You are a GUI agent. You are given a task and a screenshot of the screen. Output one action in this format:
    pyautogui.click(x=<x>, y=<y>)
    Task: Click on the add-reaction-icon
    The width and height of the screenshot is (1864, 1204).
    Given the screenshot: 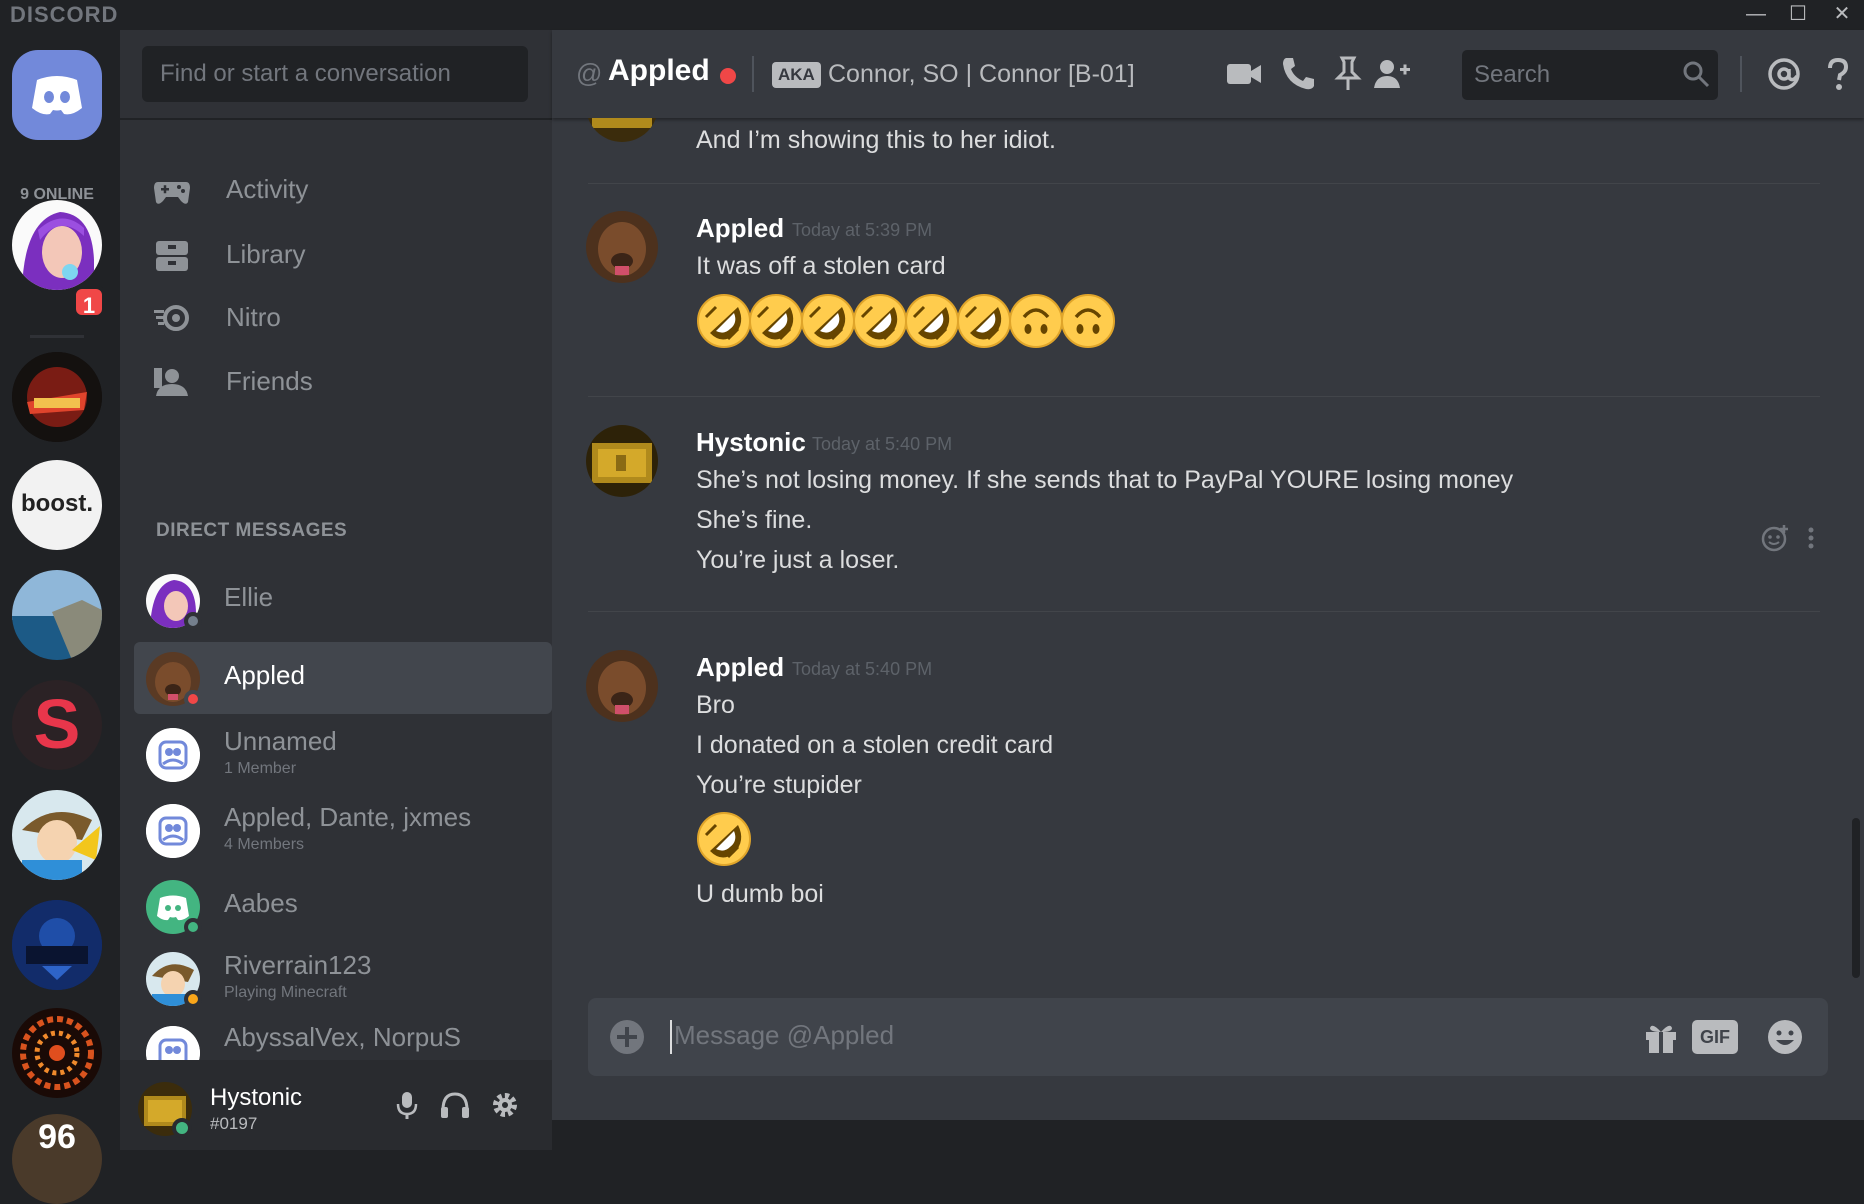 What is the action you would take?
    pyautogui.click(x=1775, y=538)
    